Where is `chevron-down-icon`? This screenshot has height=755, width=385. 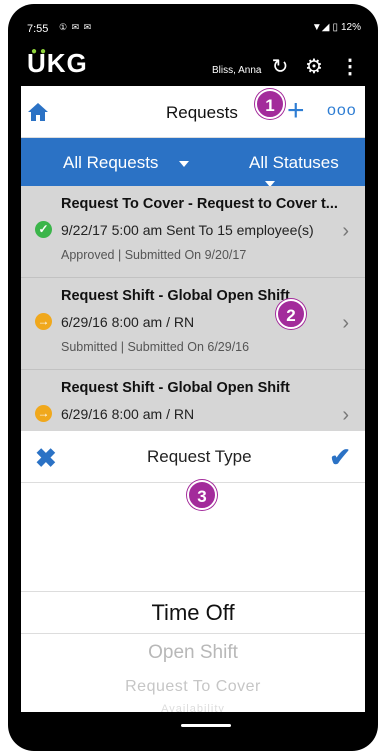 chevron-down-icon is located at coordinates (184, 163).